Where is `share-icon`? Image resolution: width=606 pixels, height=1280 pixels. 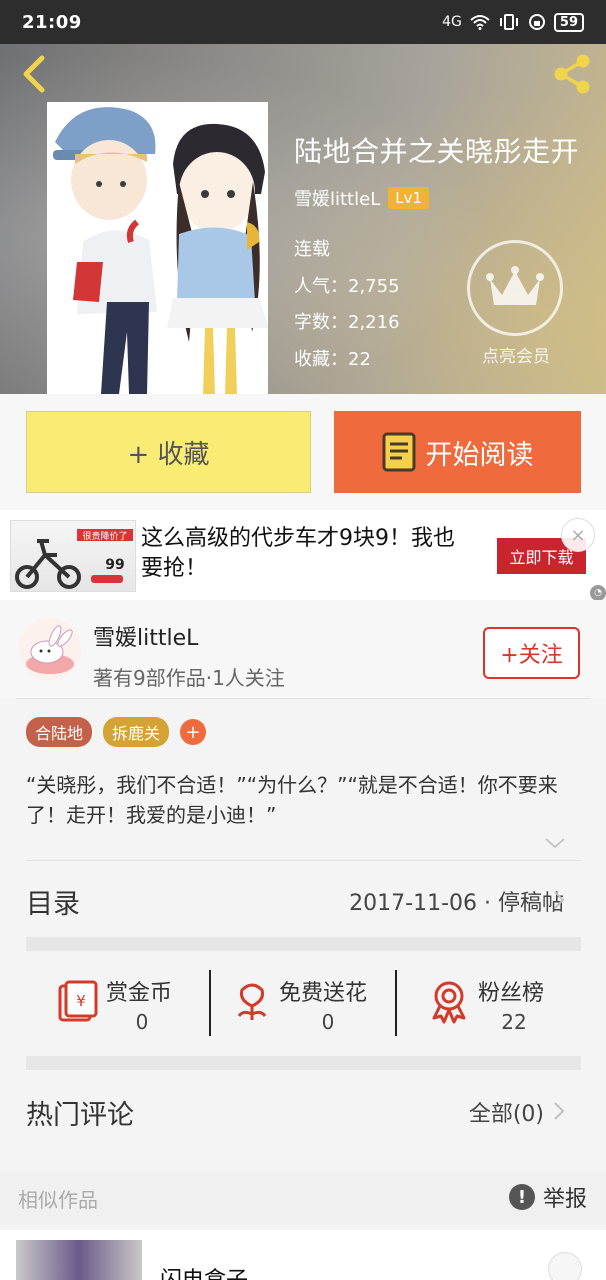 share-icon is located at coordinates (572, 74).